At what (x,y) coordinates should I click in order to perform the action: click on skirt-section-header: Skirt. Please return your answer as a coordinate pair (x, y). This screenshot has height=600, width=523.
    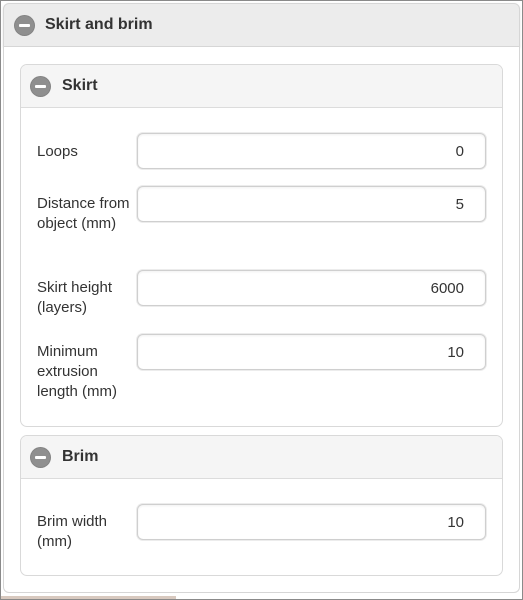
    Looking at the image, I should click on (261, 86).